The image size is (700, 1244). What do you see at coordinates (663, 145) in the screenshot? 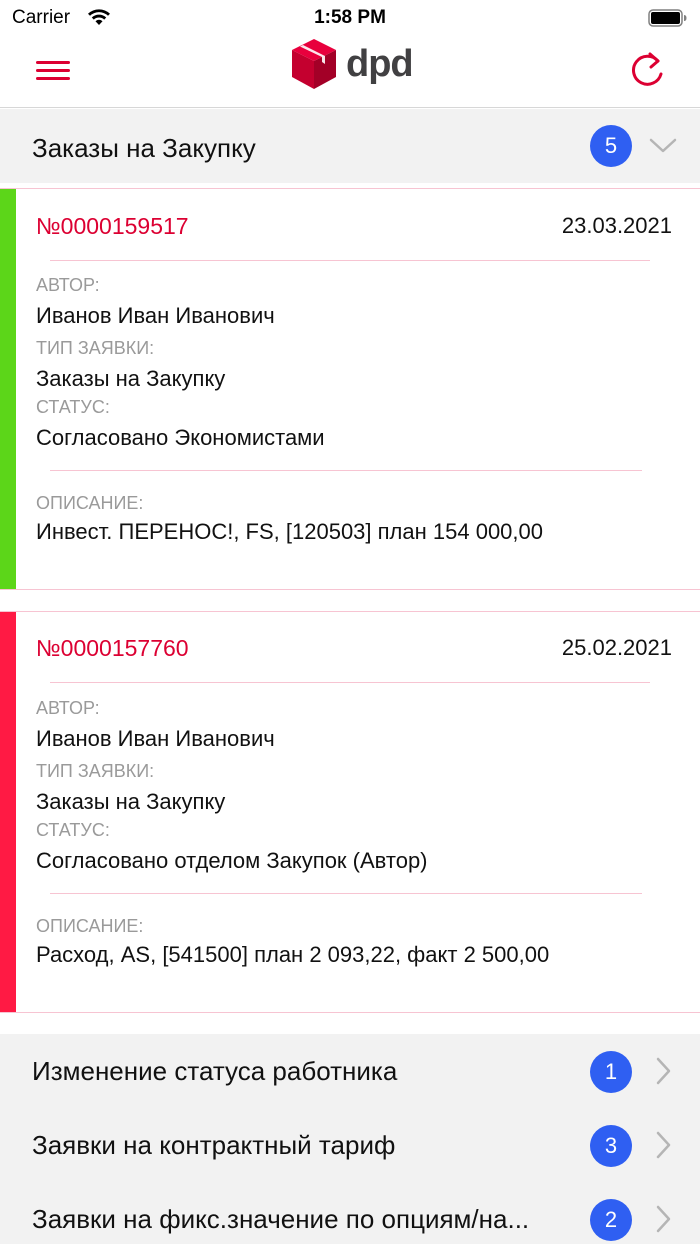
I see `chevron-down-icon` at bounding box center [663, 145].